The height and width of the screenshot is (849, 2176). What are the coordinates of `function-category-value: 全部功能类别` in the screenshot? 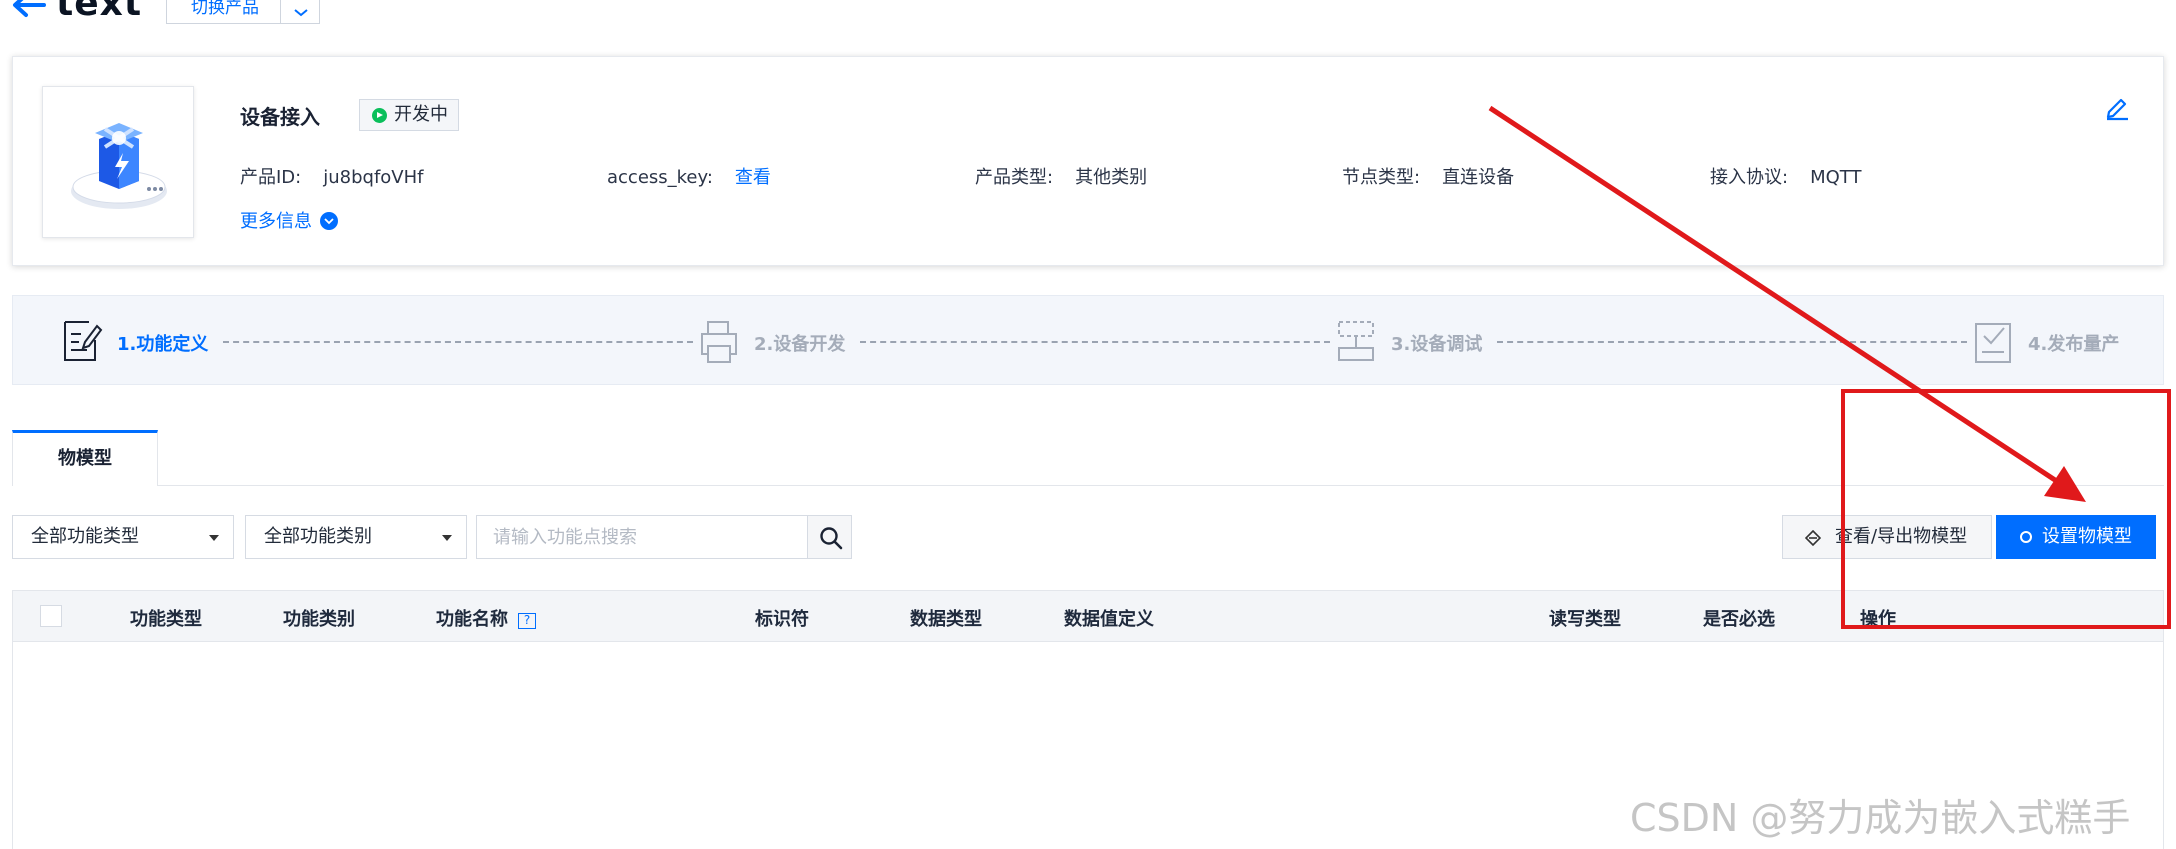 It's located at (318, 536).